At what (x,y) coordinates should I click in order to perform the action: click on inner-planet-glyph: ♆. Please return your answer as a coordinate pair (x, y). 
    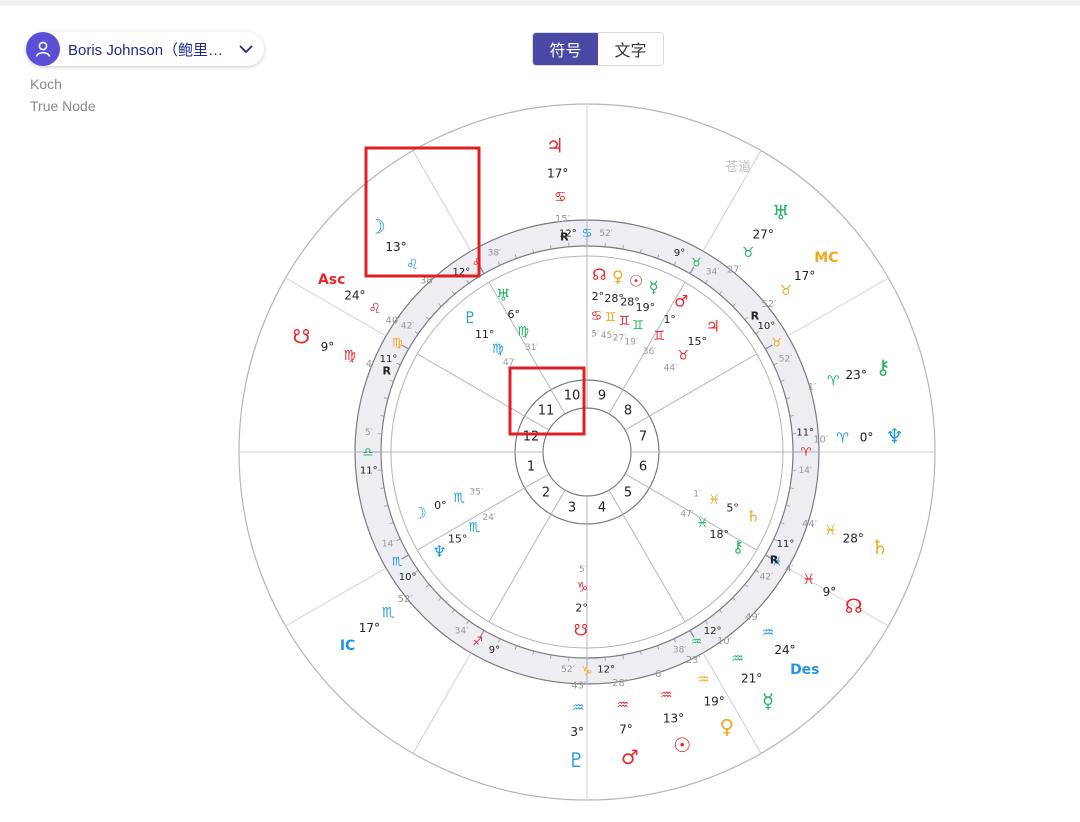
    Looking at the image, I should click on (439, 551).